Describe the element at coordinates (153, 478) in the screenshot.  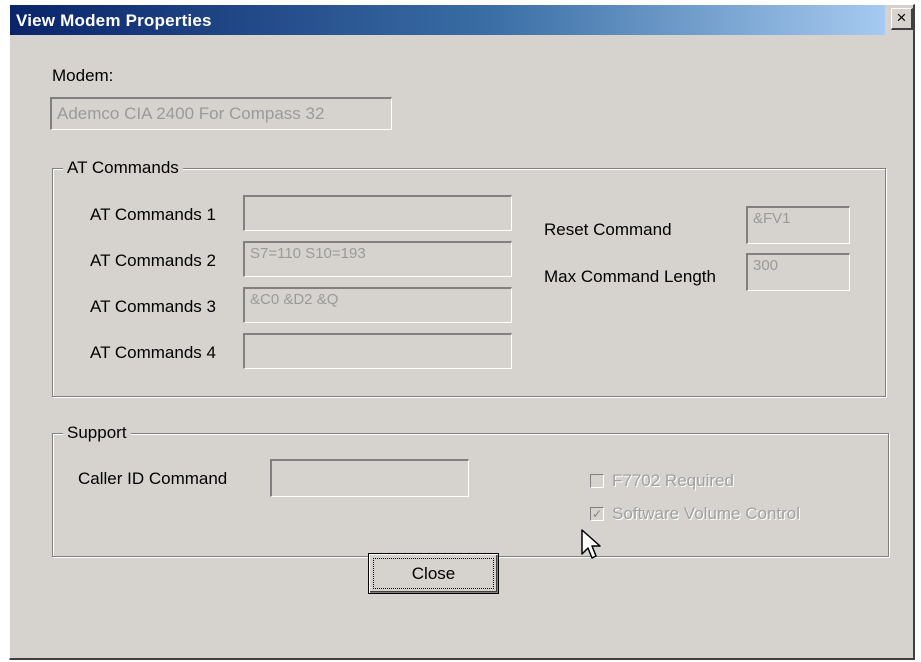
I see `caller-id-command-label: Caller ID Command` at that location.